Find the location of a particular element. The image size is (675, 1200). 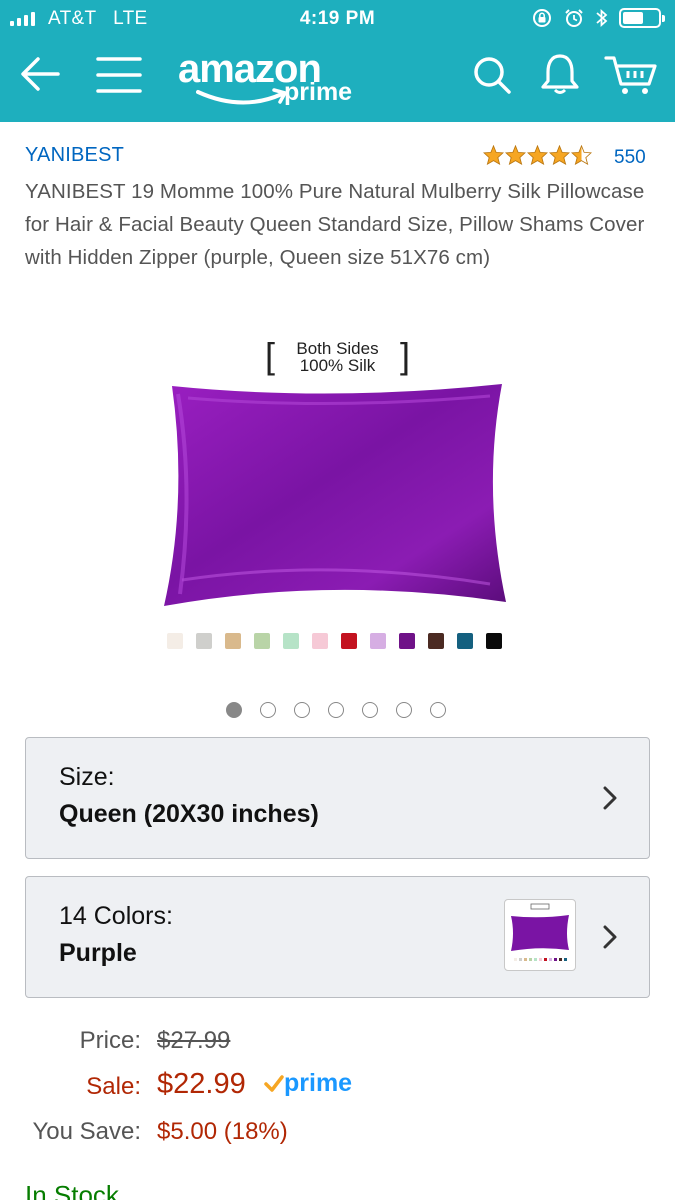

image-label: [ Both Sides 100% Silk ] is located at coordinates (337, 355).